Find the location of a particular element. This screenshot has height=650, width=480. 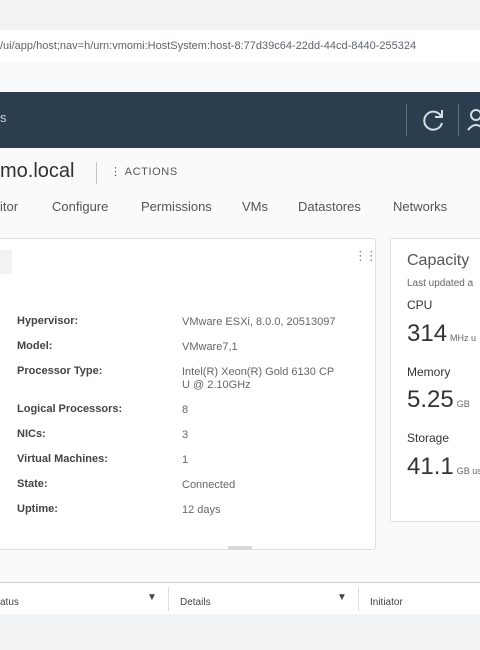

tab-vms: VMs is located at coordinates (255, 206).